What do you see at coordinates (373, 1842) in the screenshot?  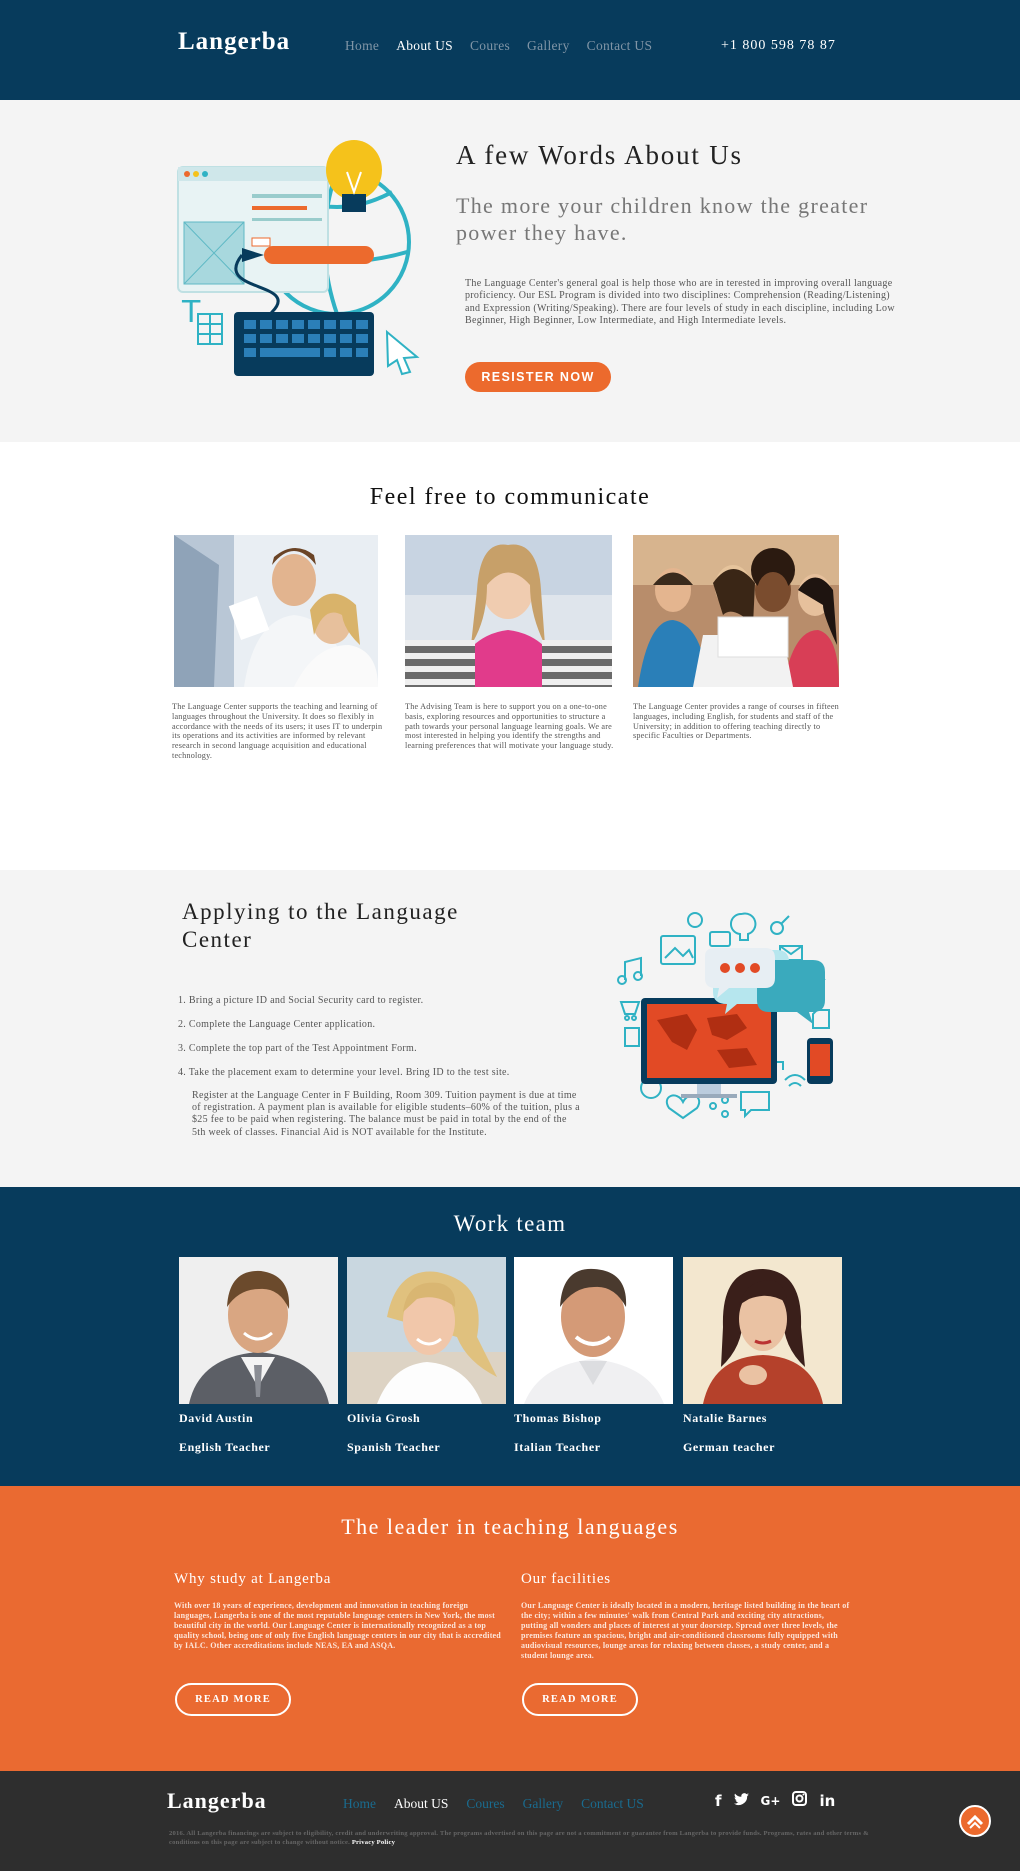 I see `privacy-policy-link: Privacy Policy` at bounding box center [373, 1842].